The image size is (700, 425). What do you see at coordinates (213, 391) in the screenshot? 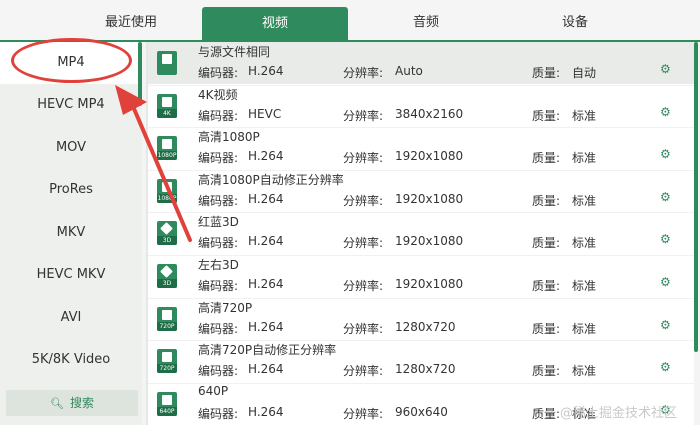
I see `preset-title: 640P` at bounding box center [213, 391].